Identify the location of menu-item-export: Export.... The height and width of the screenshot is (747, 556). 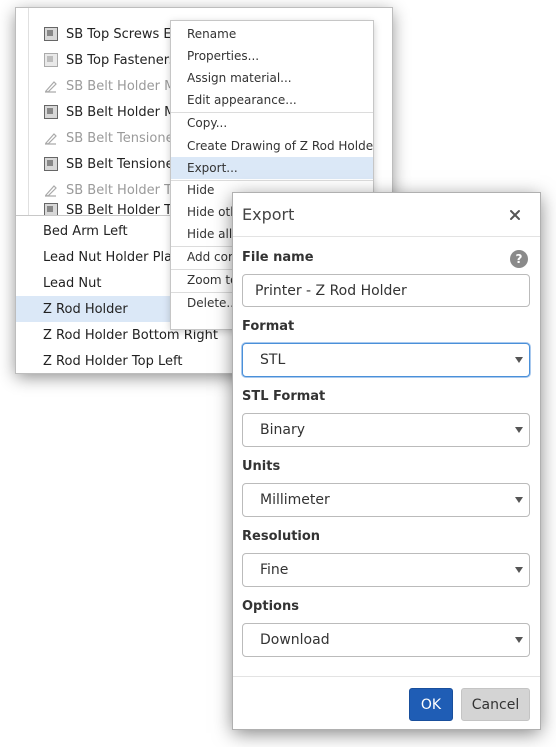
(272, 168).